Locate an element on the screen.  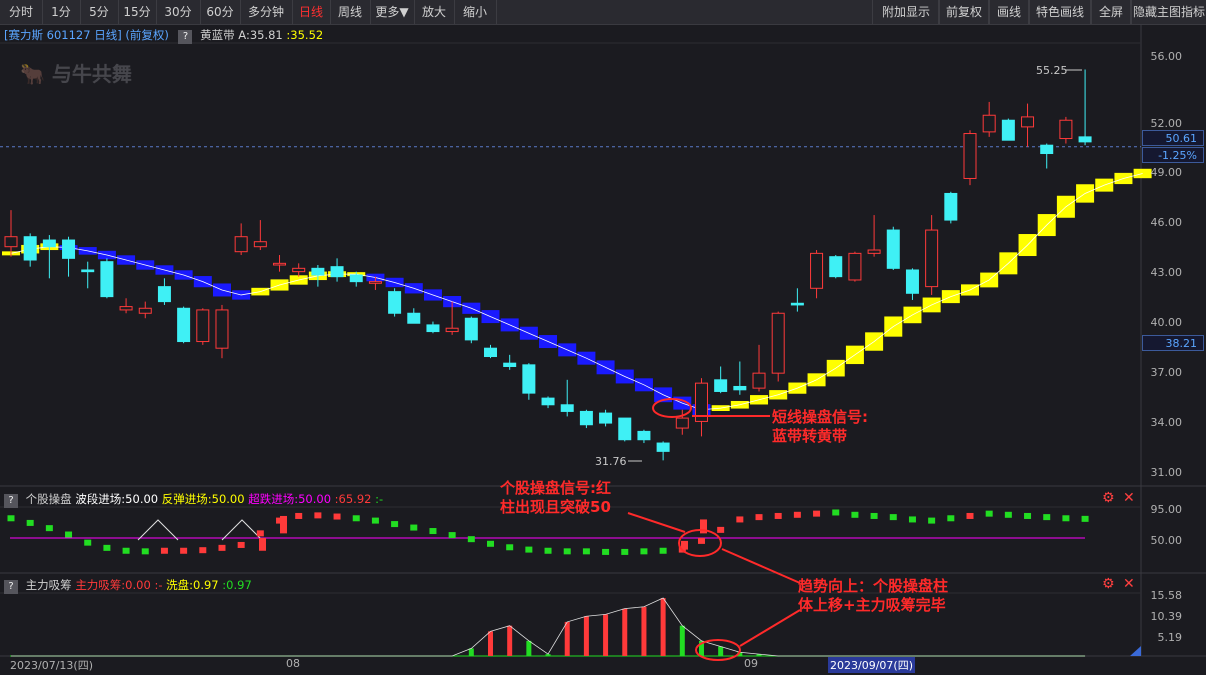
watermark-text: 与牛共舞 is located at coordinates (91, 74).